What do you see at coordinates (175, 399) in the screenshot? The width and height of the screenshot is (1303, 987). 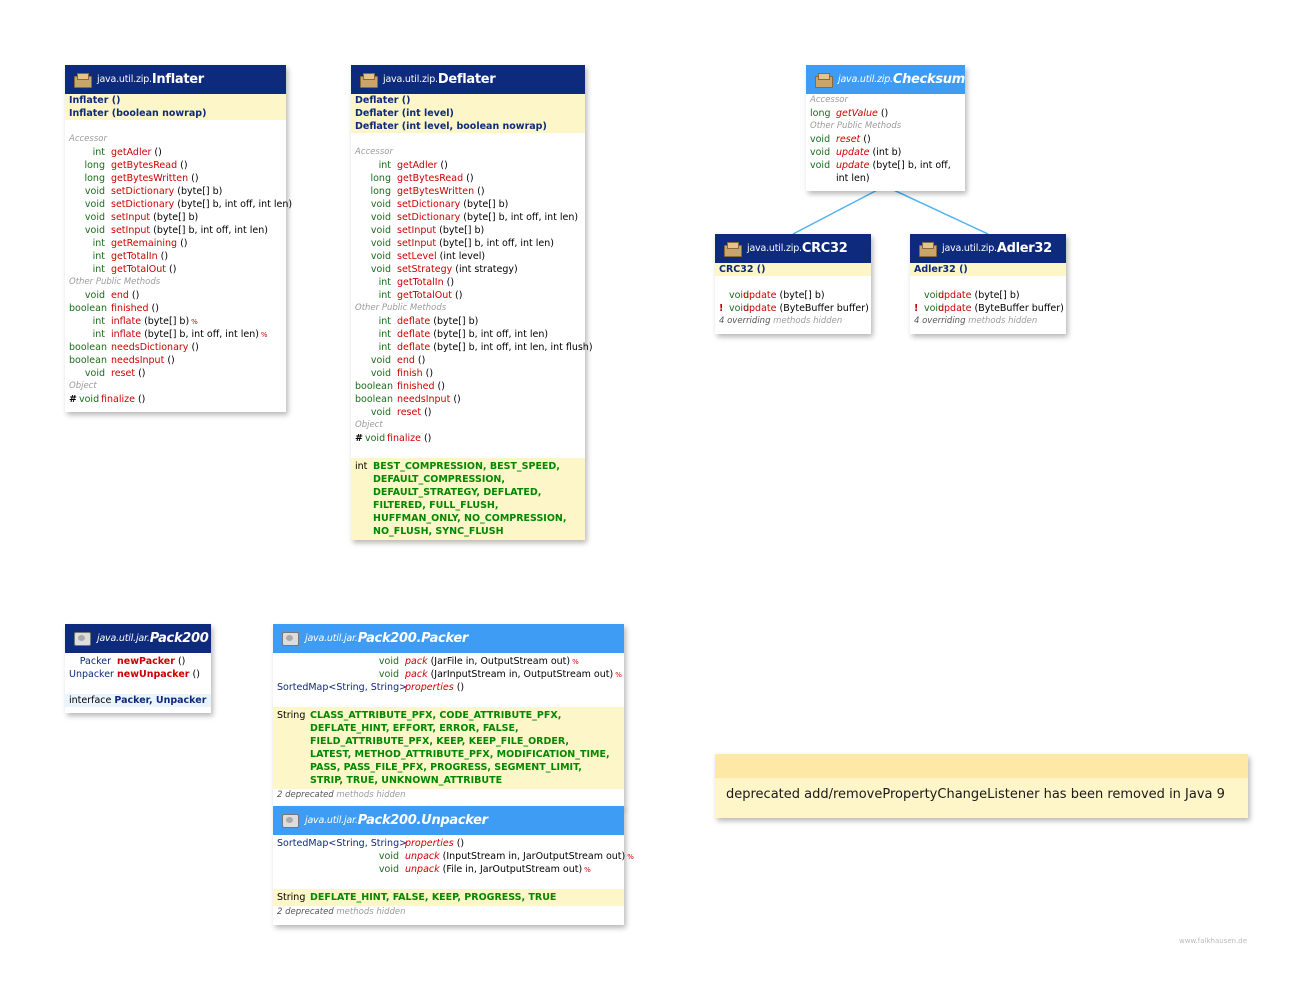 I see `object-methods: # void finalize ()` at bounding box center [175, 399].